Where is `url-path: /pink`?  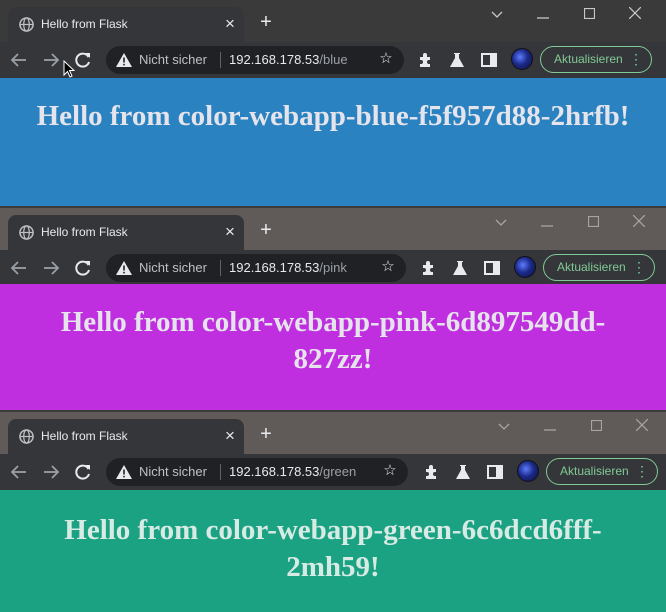
url-path: /pink is located at coordinates (333, 267).